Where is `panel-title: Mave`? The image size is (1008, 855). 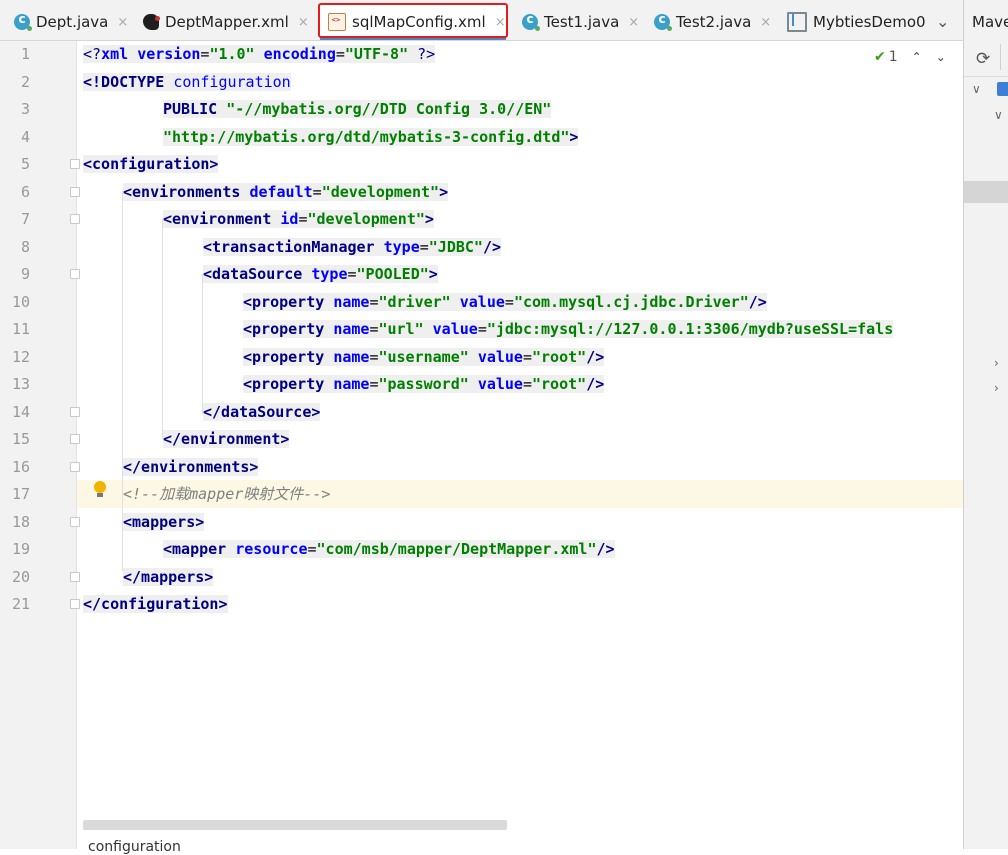 panel-title: Mave is located at coordinates (990, 22).